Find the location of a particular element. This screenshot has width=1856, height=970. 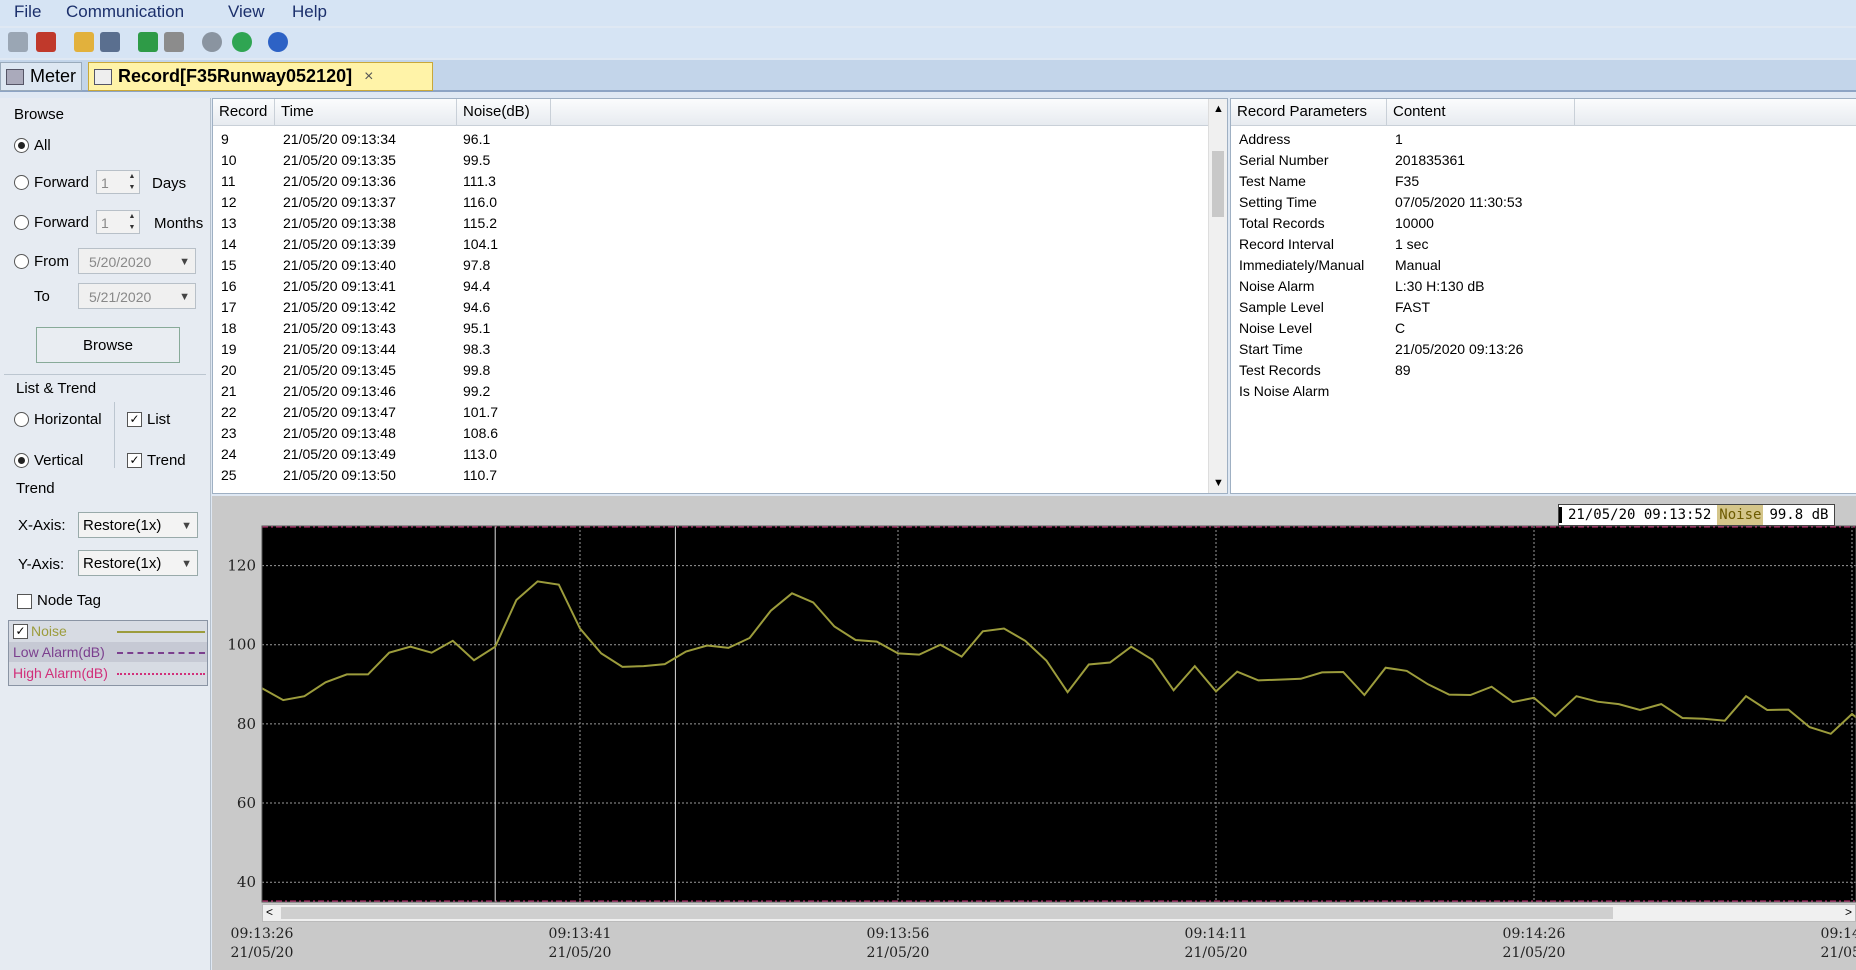

legend-noise: ✓ Noise is located at coordinates (108, 631).